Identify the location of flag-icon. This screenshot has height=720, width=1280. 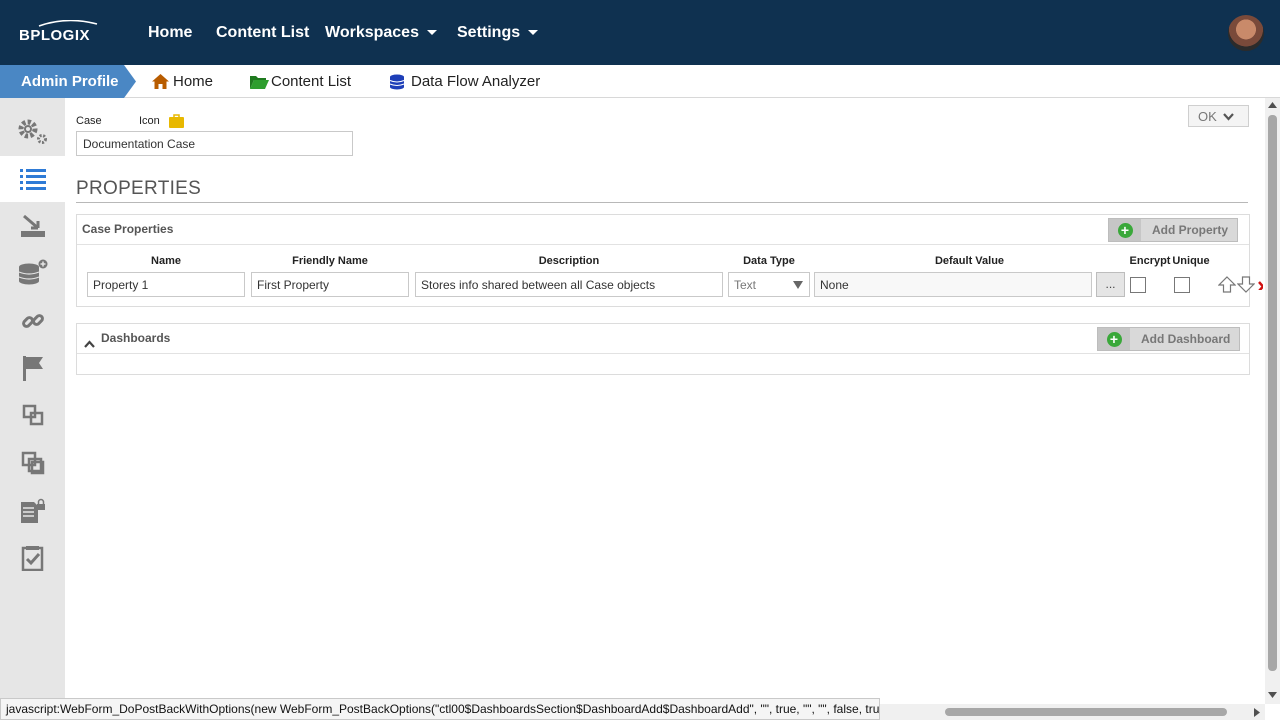
(32, 368).